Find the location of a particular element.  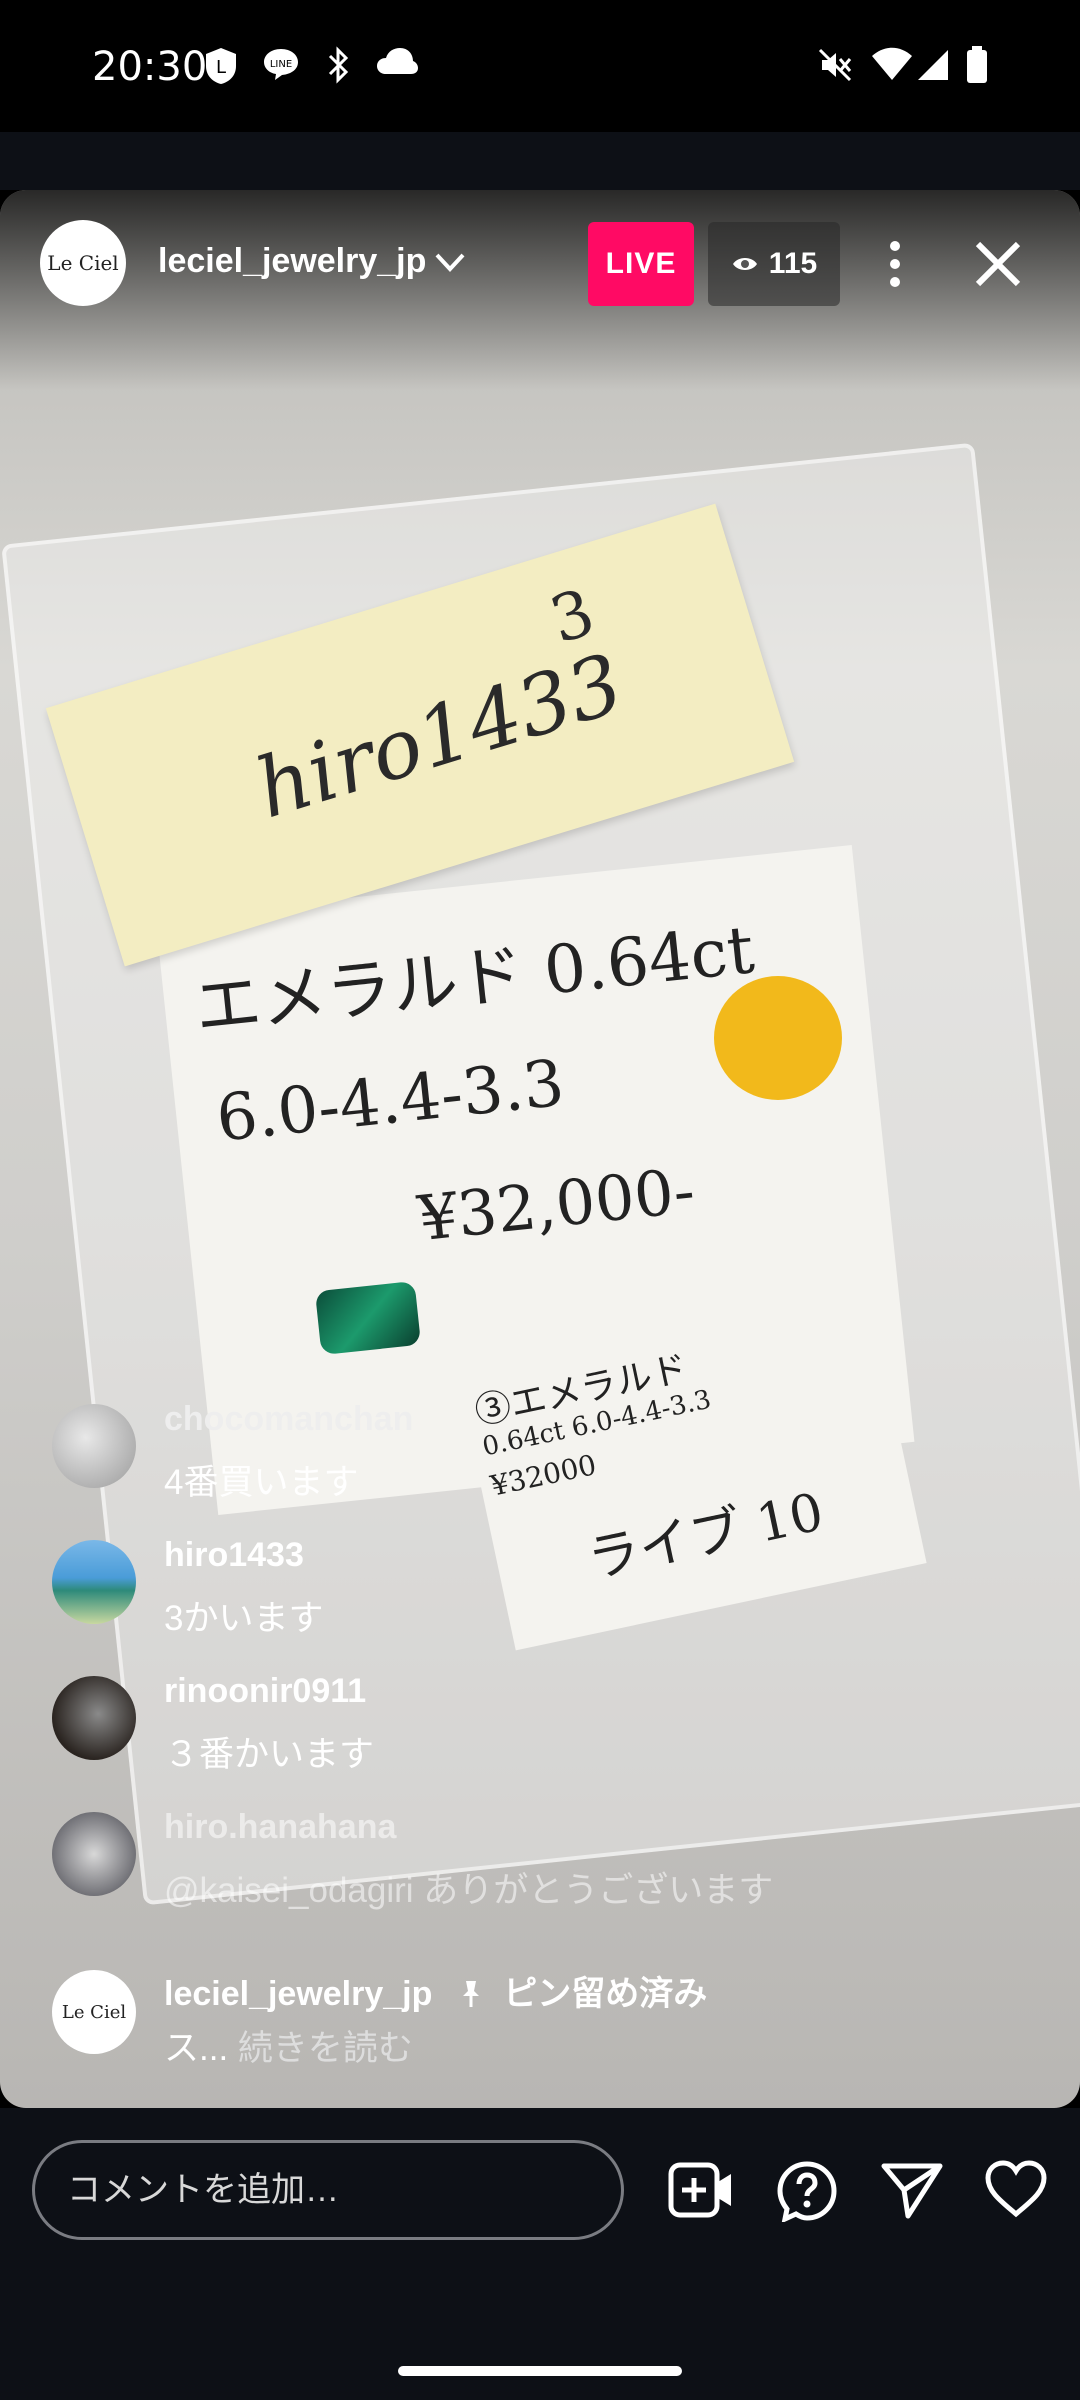

chevron-down-icon is located at coordinates (450, 262).